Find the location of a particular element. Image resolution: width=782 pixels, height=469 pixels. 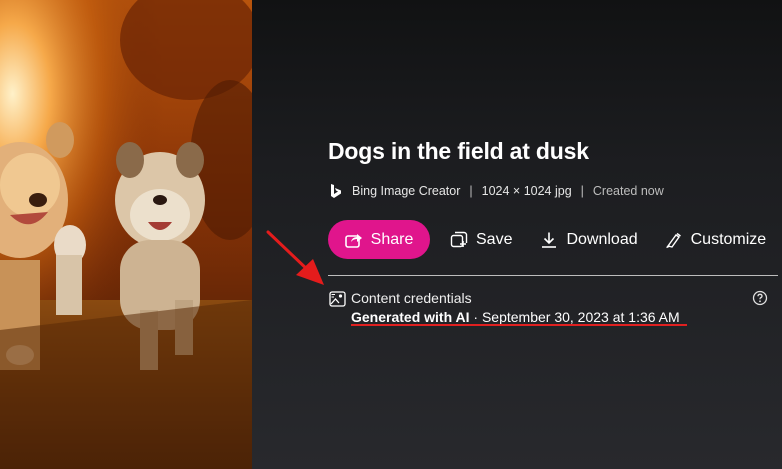

dimensions-label: 1024 × 1024 jpg is located at coordinates (526, 191).